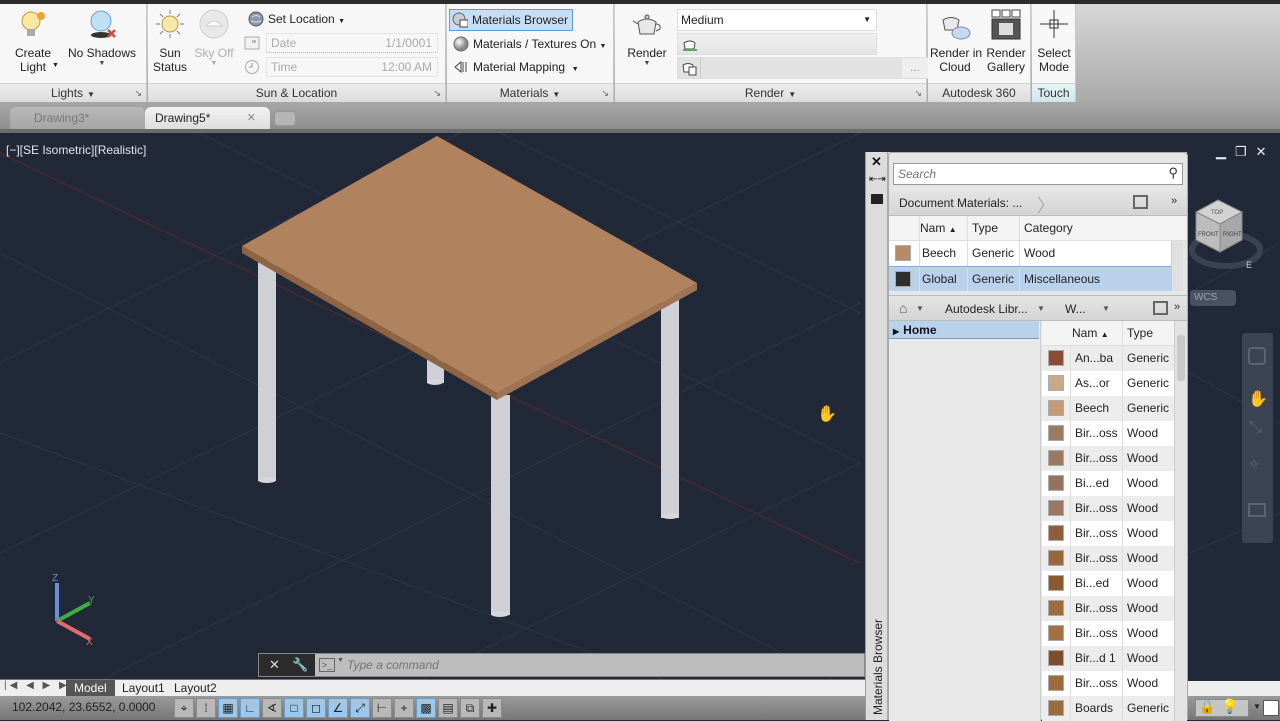 The image size is (1280, 721). Describe the element at coordinates (492, 708) in the screenshot. I see `annotation-monitor-toggle: ✚` at that location.